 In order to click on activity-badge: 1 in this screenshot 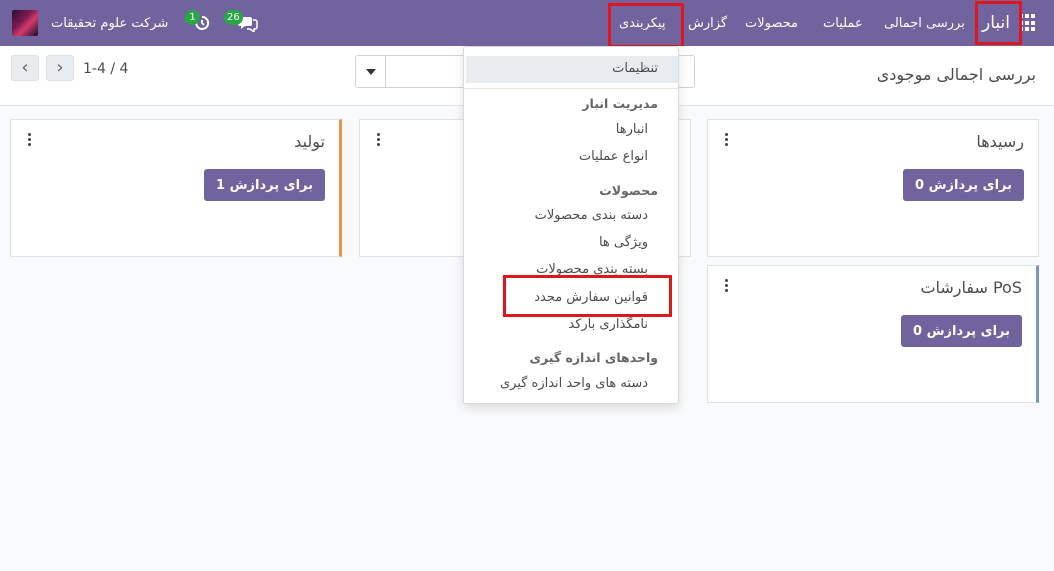, I will do `click(192, 17)`.